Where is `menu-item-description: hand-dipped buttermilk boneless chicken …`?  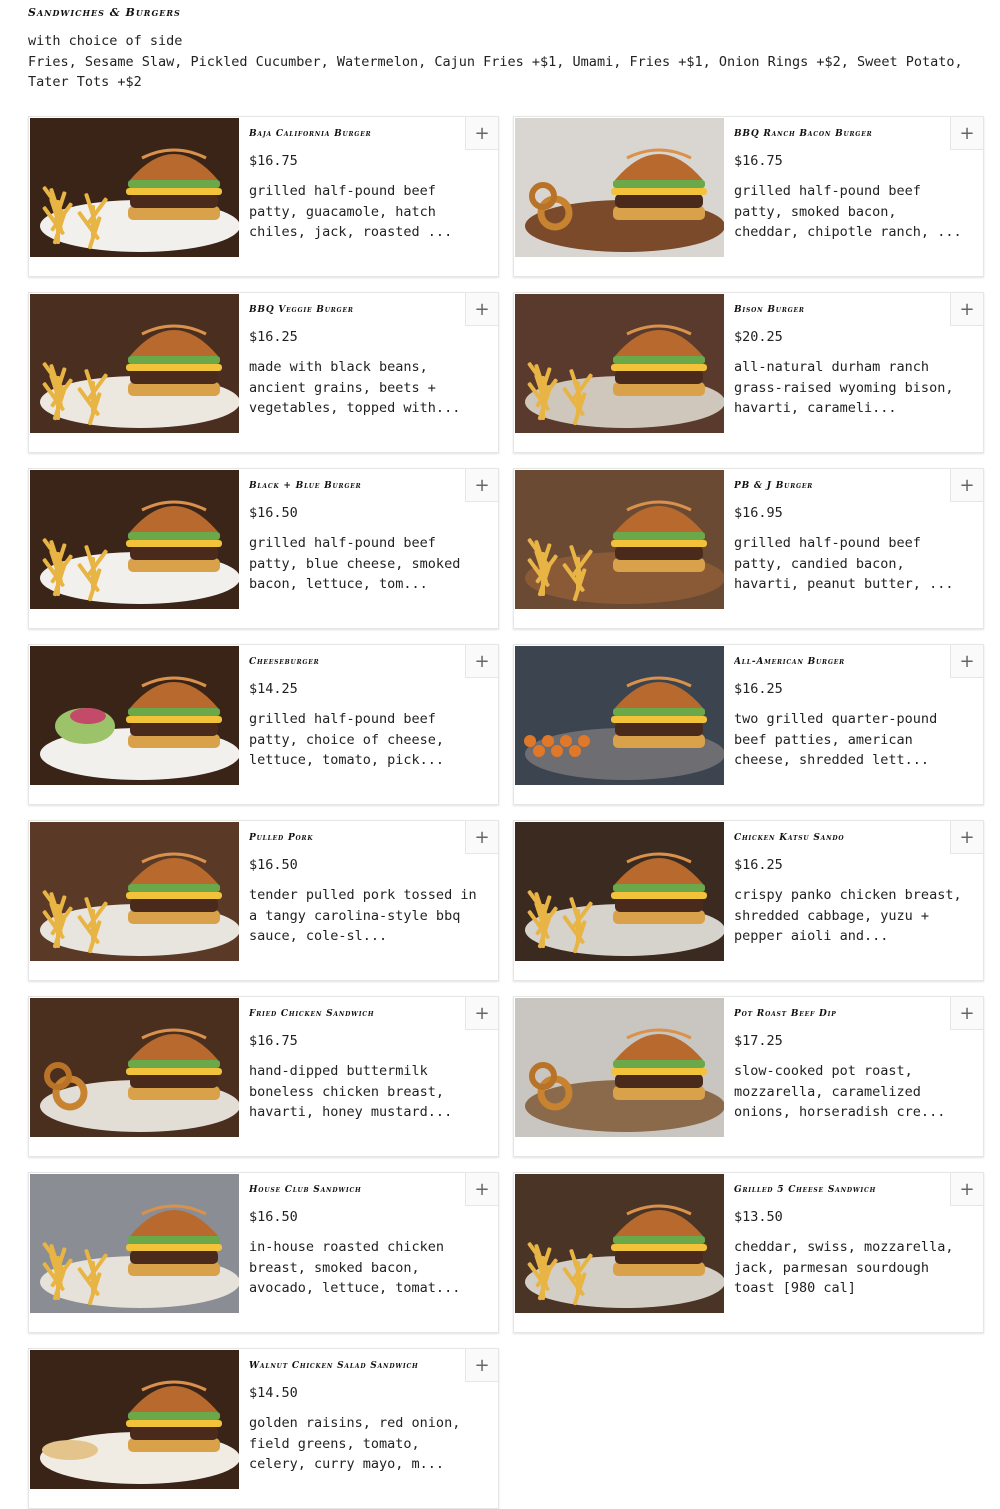
menu-item-description: hand-dipped buttermilk boneless chicken … is located at coordinates (351, 1091).